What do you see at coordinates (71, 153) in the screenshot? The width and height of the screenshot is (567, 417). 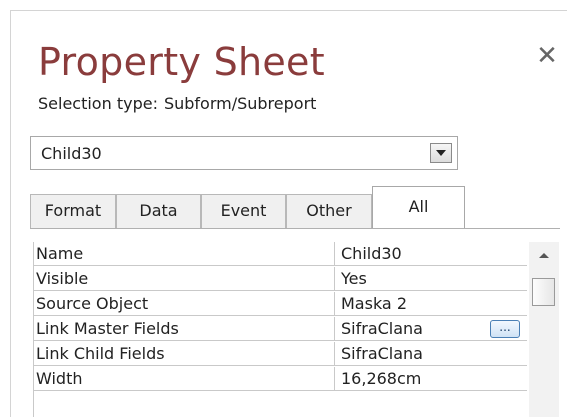 I see `object-selector-value: Child30` at bounding box center [71, 153].